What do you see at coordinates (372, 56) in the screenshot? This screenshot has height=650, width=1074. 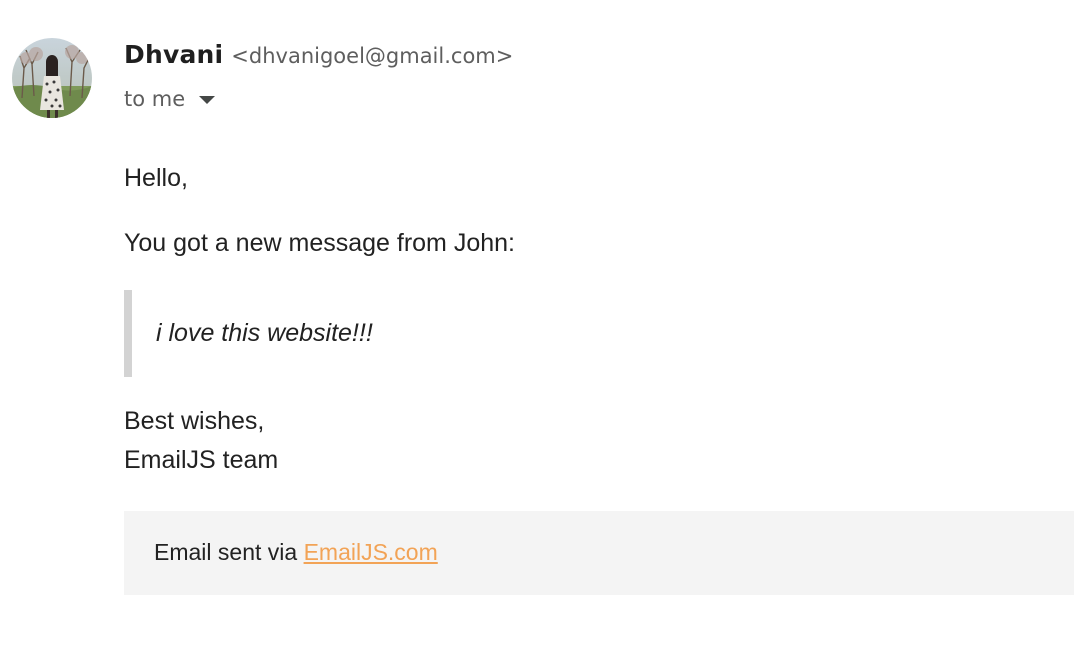 I see `sender-email: <dhvanigoel@gmail.com>` at bounding box center [372, 56].